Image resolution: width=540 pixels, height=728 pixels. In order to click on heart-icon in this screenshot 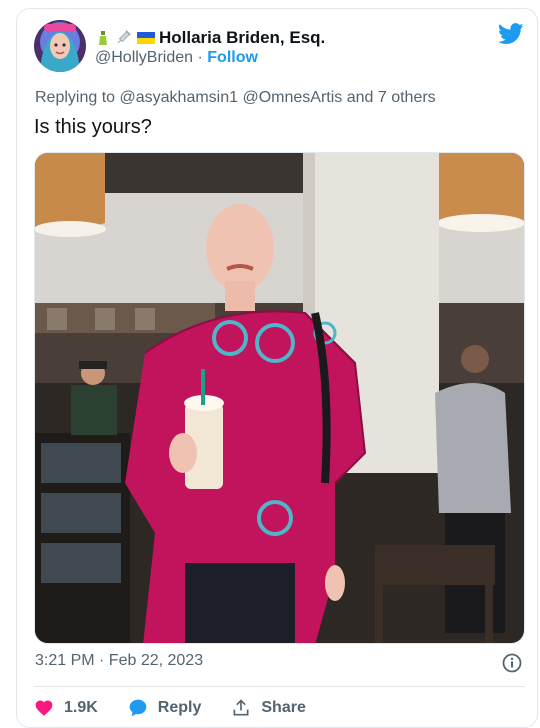, I will do `click(44, 708)`.